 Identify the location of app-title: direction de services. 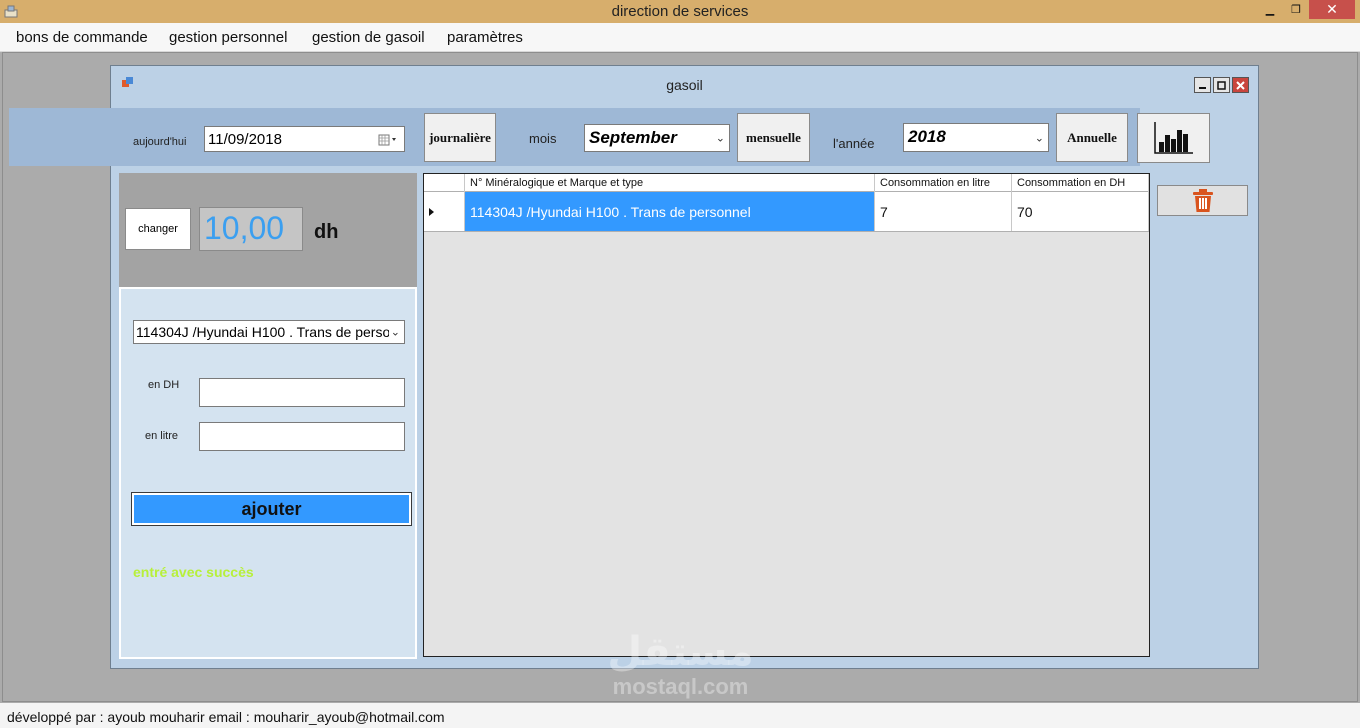
(680, 11).